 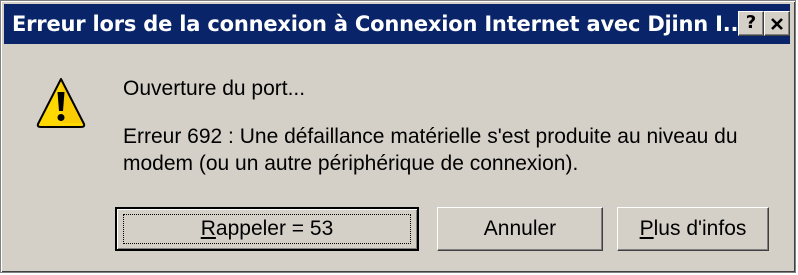 I want to click on more-info-label: lus d'infos, so click(x=700, y=228).